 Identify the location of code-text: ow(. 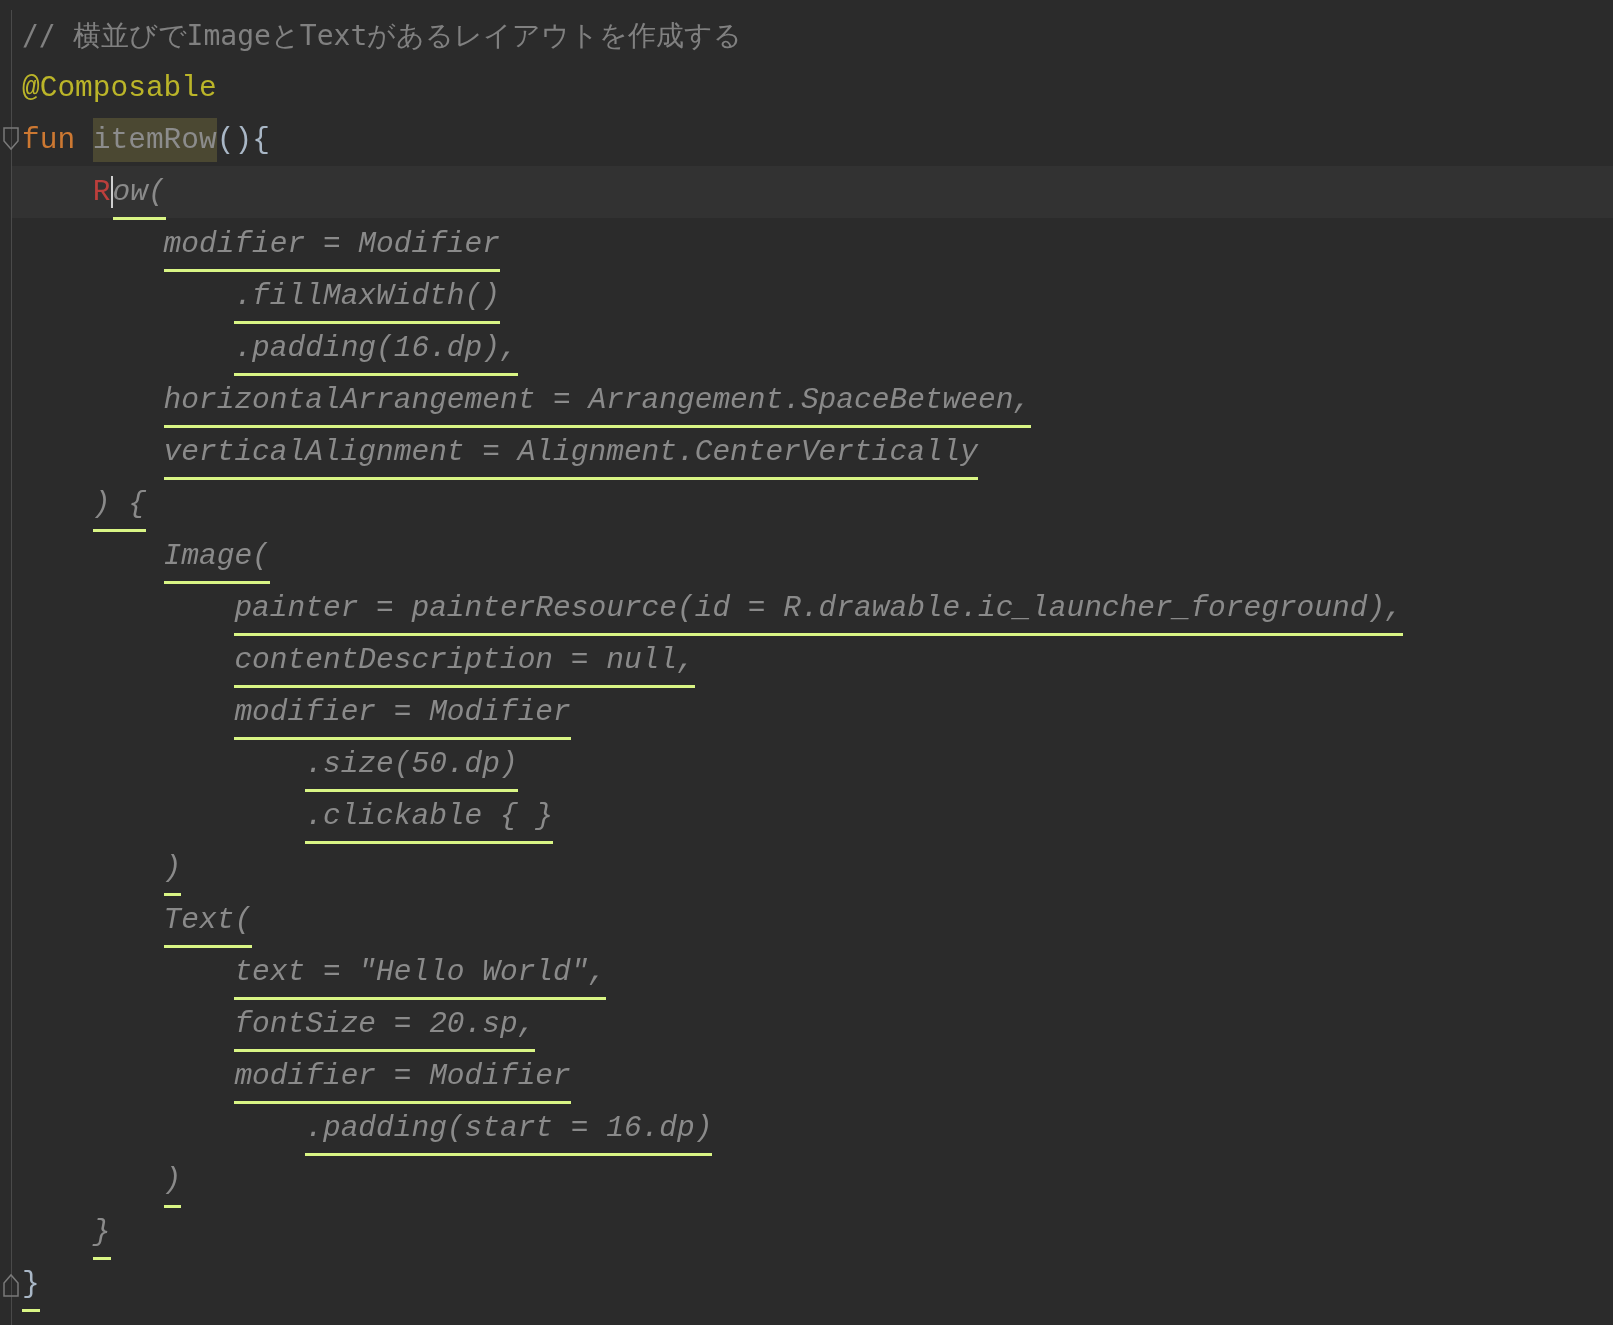
(139, 195).